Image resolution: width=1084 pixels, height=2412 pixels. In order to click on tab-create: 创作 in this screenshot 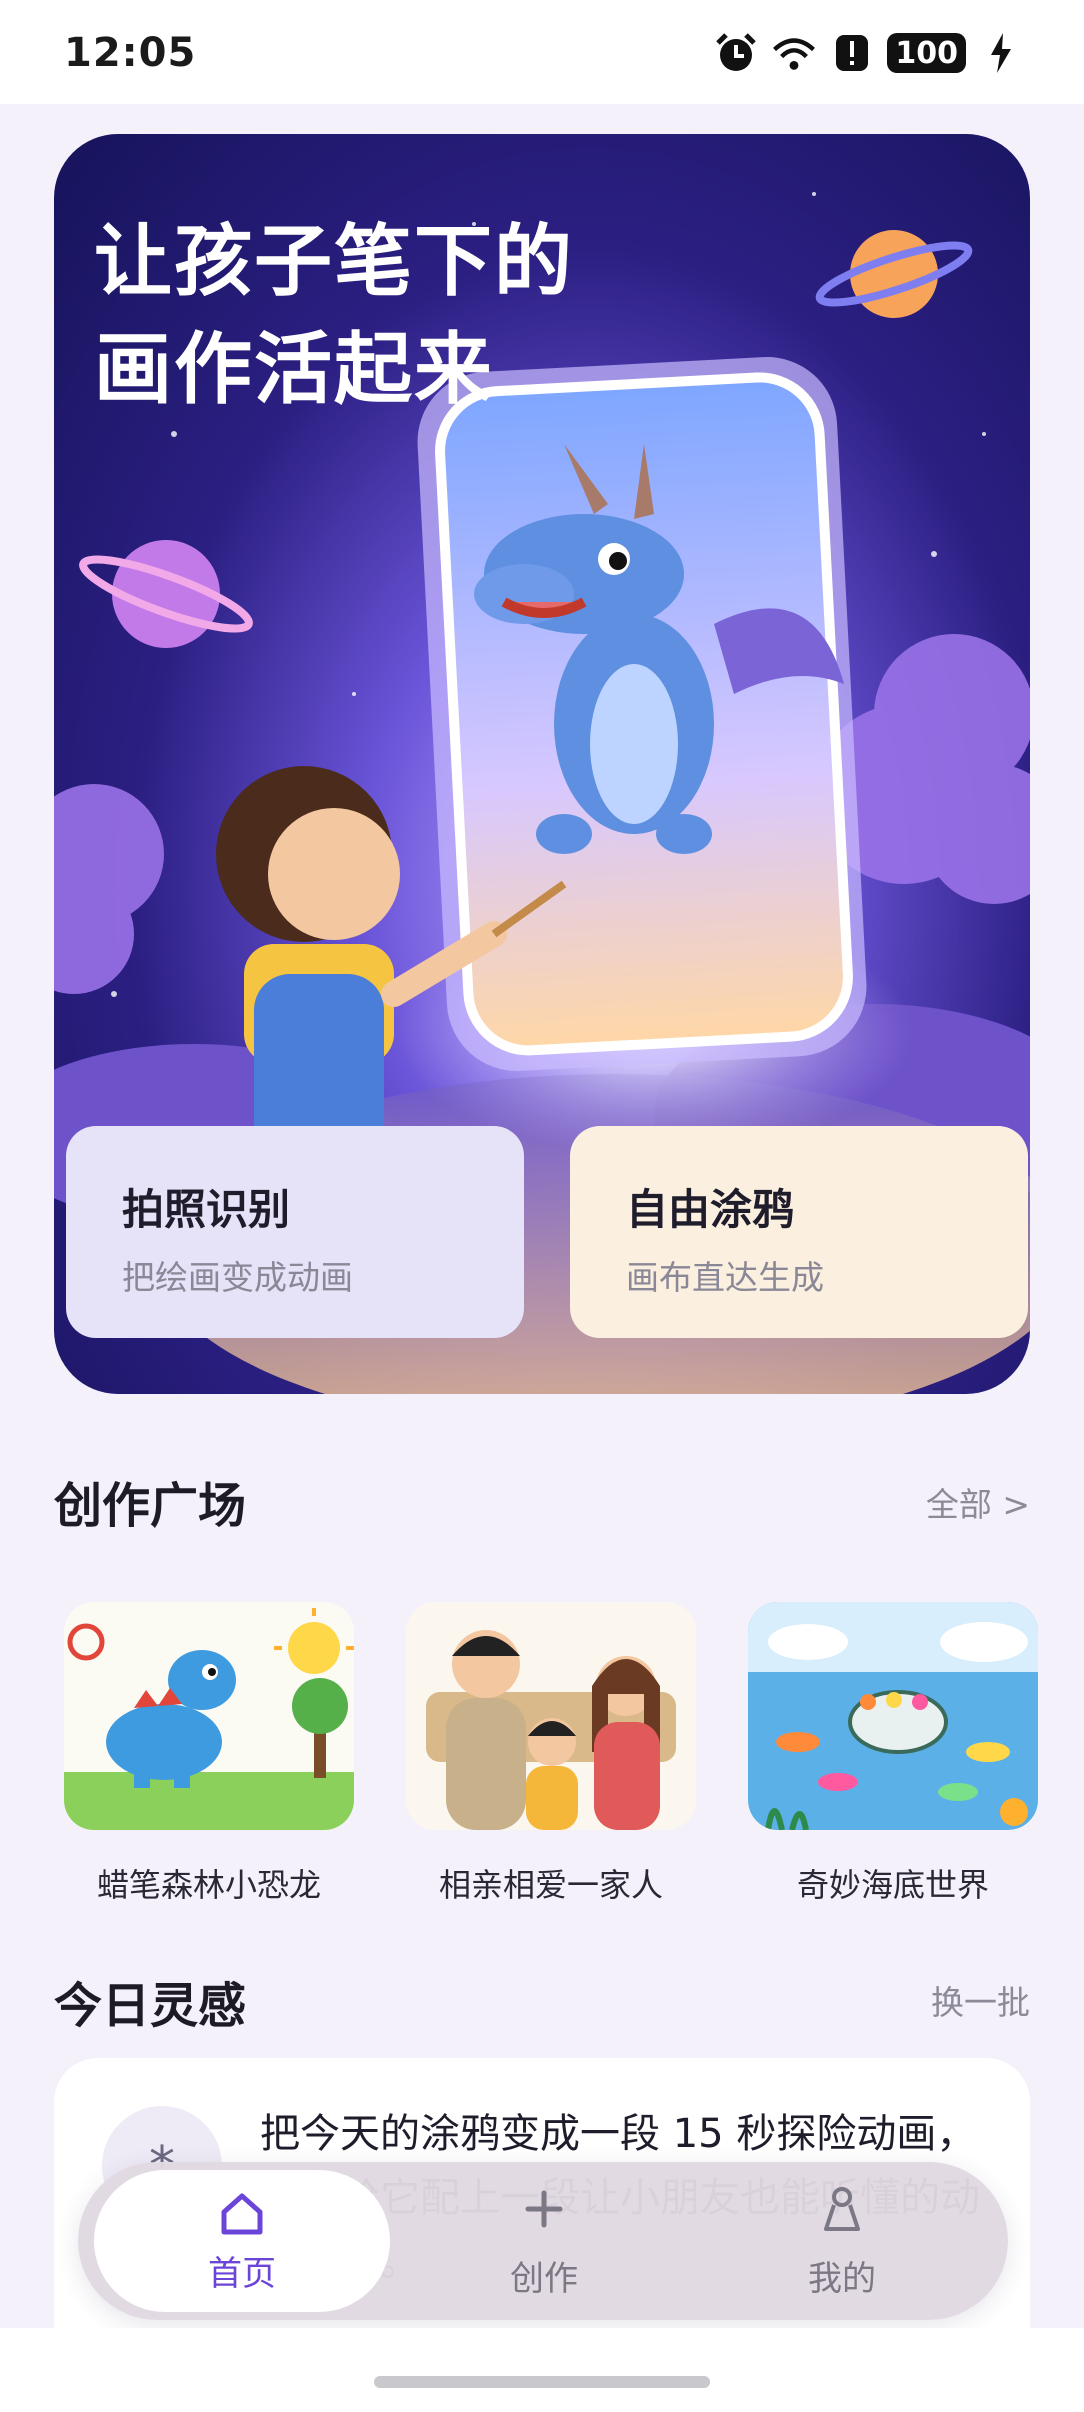, I will do `click(544, 2241)`.